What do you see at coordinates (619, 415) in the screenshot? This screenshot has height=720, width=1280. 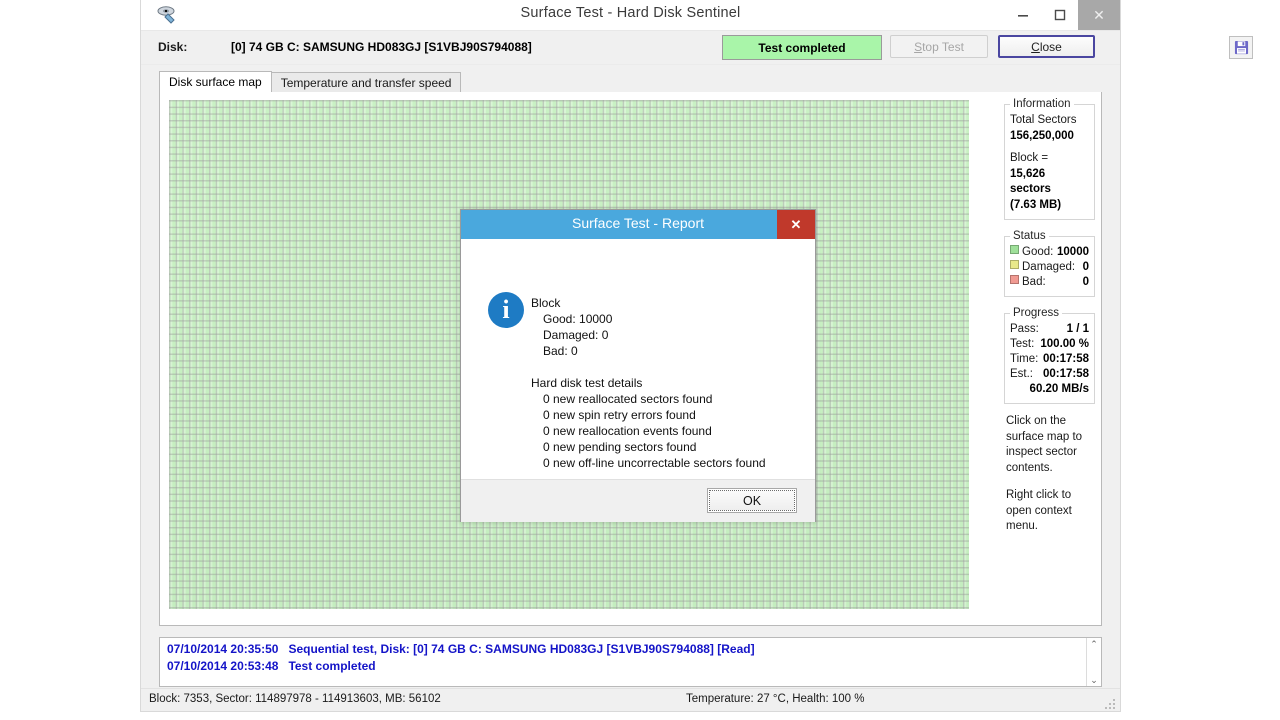 I see `dialog-detail-line: 0 new spin retry errors found` at bounding box center [619, 415].